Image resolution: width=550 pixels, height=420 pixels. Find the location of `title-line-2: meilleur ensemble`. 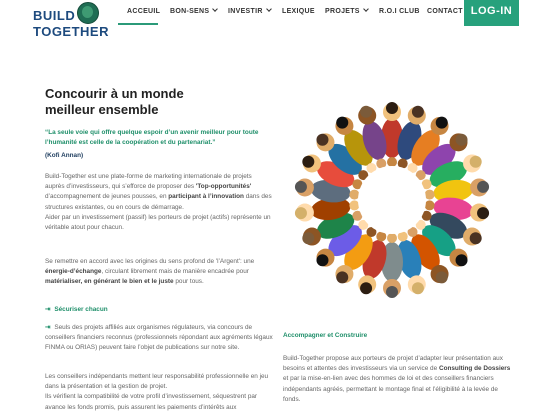

title-line-2: meilleur ensemble is located at coordinates (102, 109).